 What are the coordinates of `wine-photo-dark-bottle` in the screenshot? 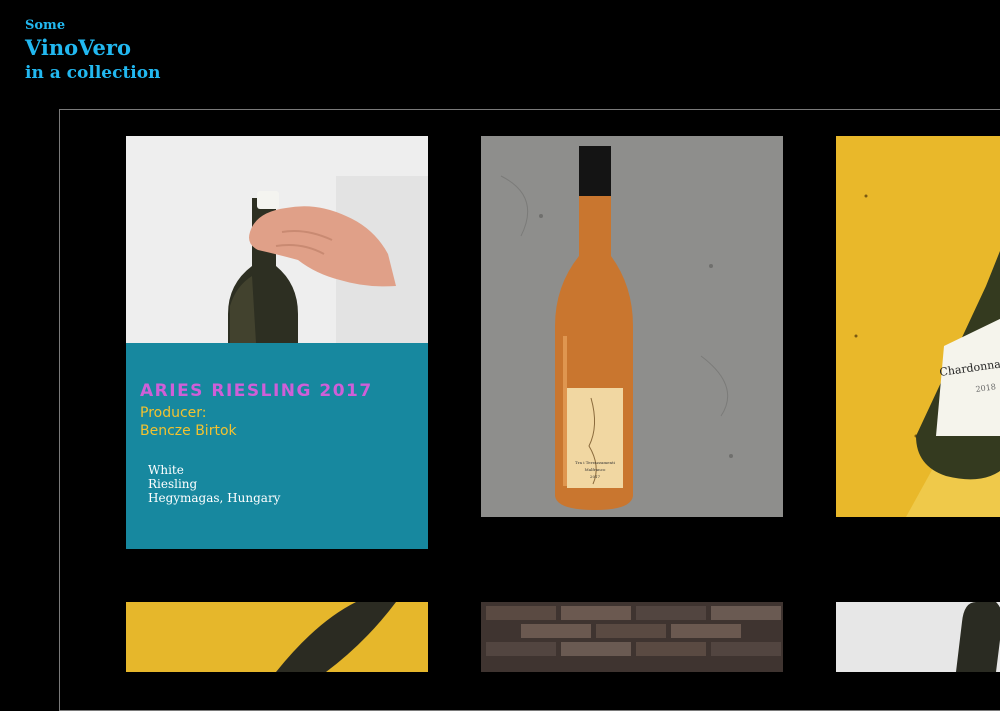 It's located at (277, 637).